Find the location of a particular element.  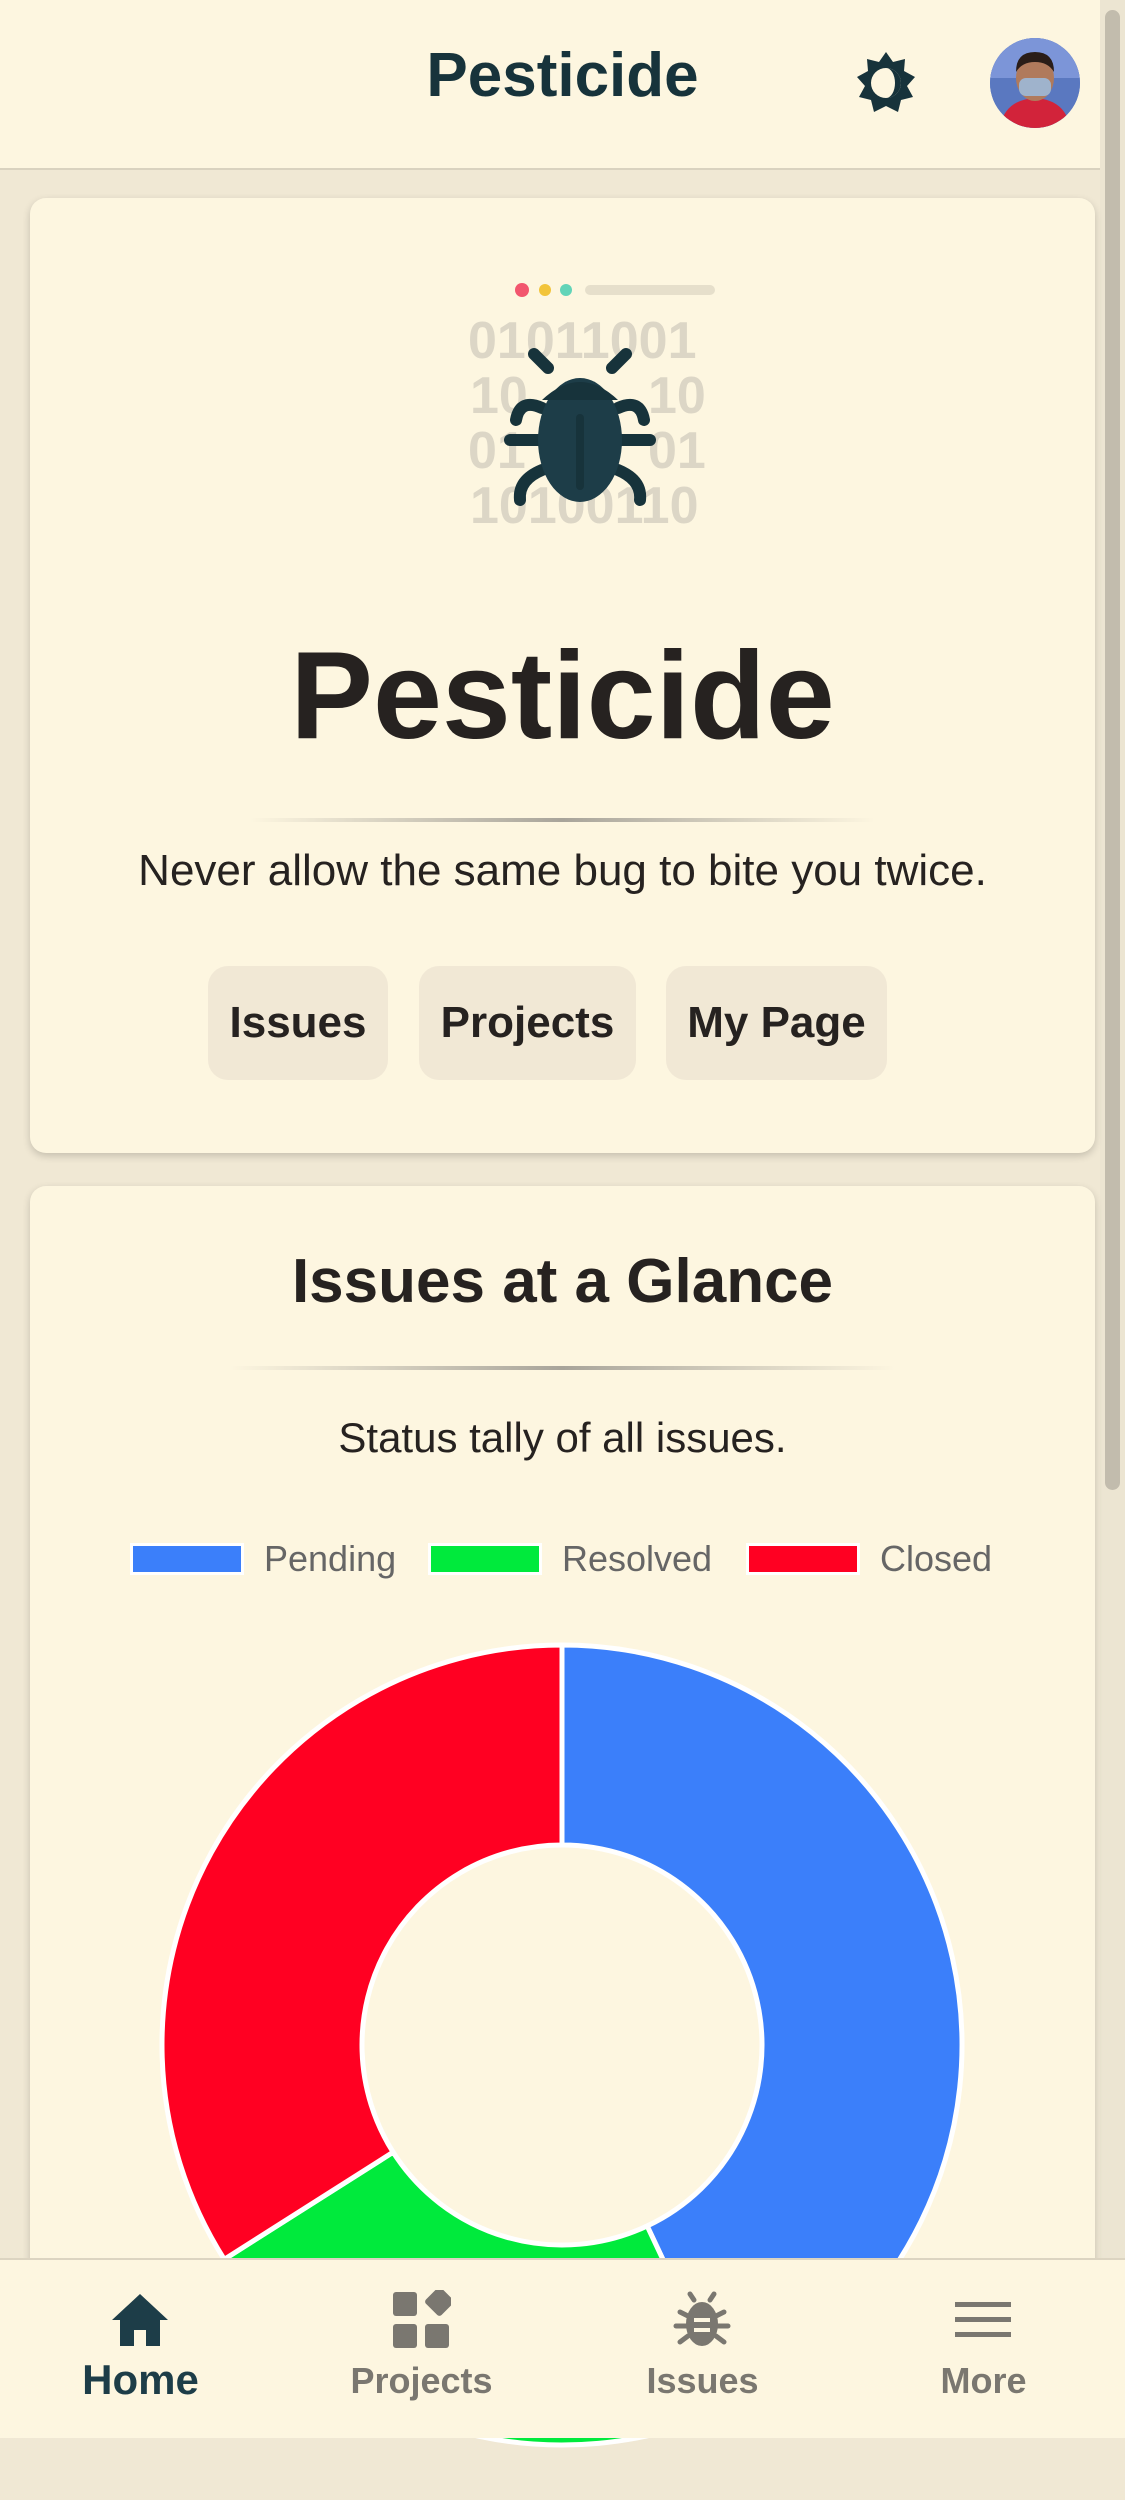

scrollbar-thumb is located at coordinates (1112, 750).